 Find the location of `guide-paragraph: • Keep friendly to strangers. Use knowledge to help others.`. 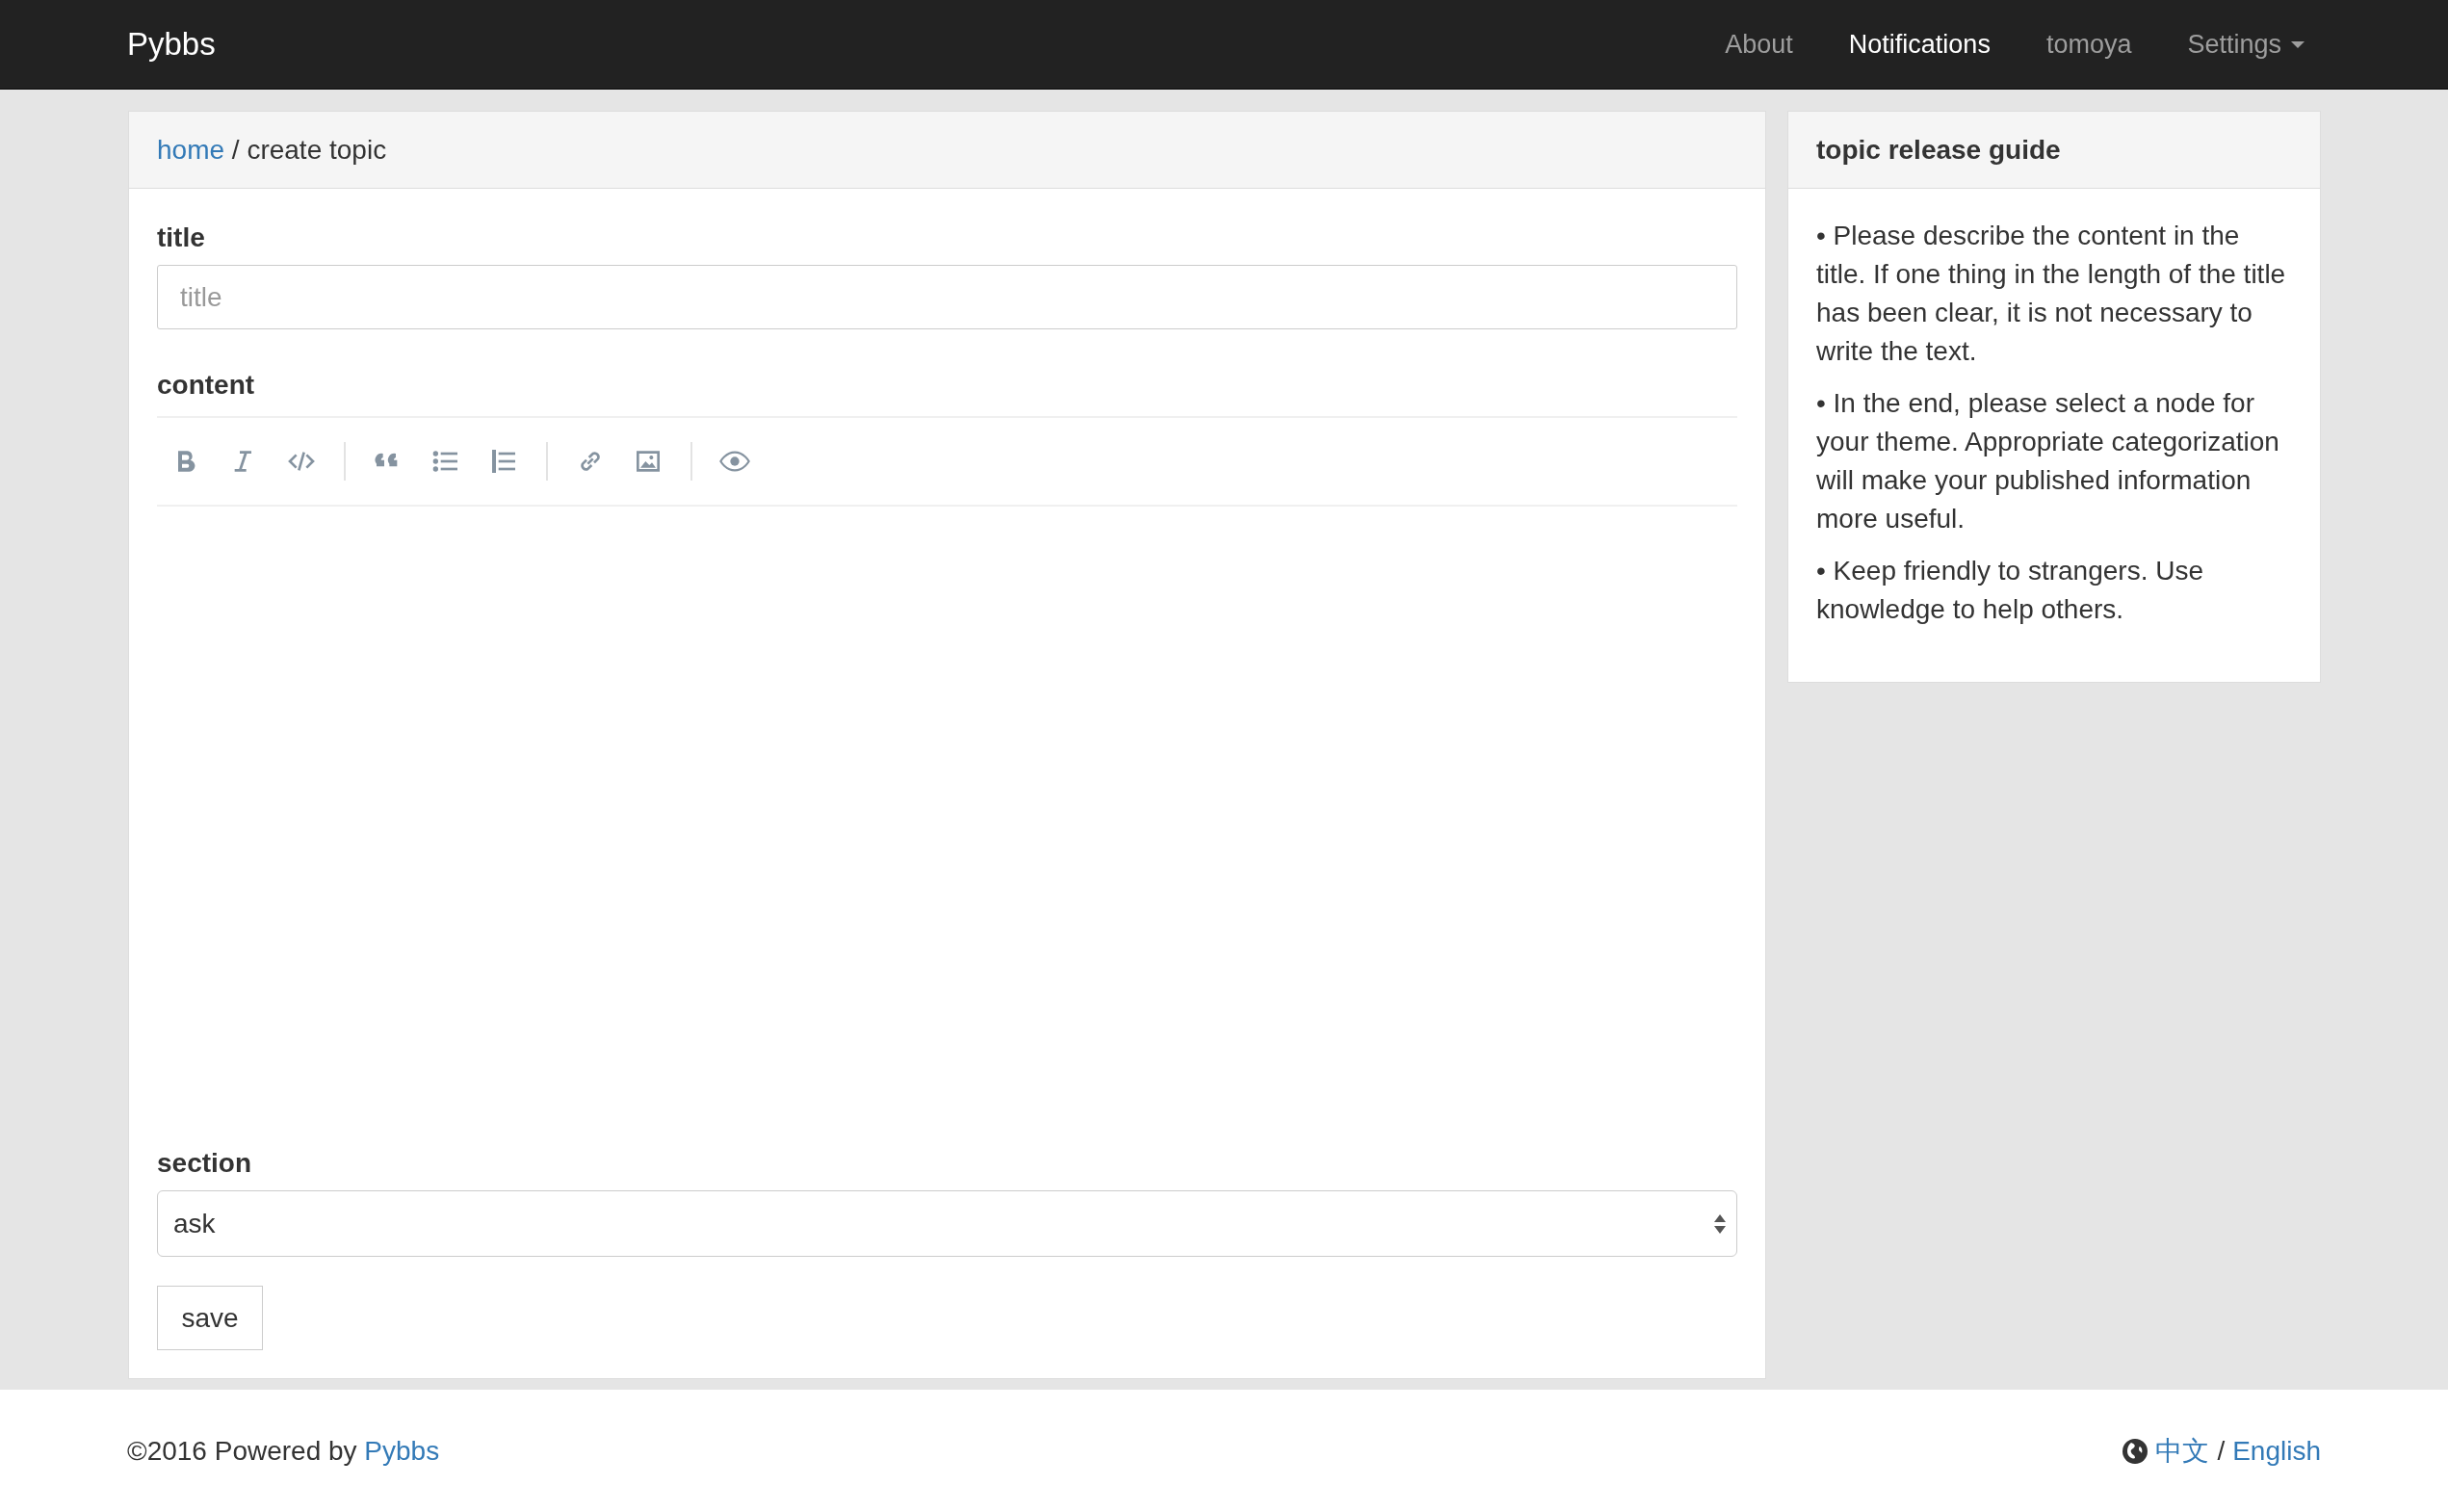

guide-paragraph: • Keep friendly to strangers. Use knowledge to help others. is located at coordinates (2010, 590).